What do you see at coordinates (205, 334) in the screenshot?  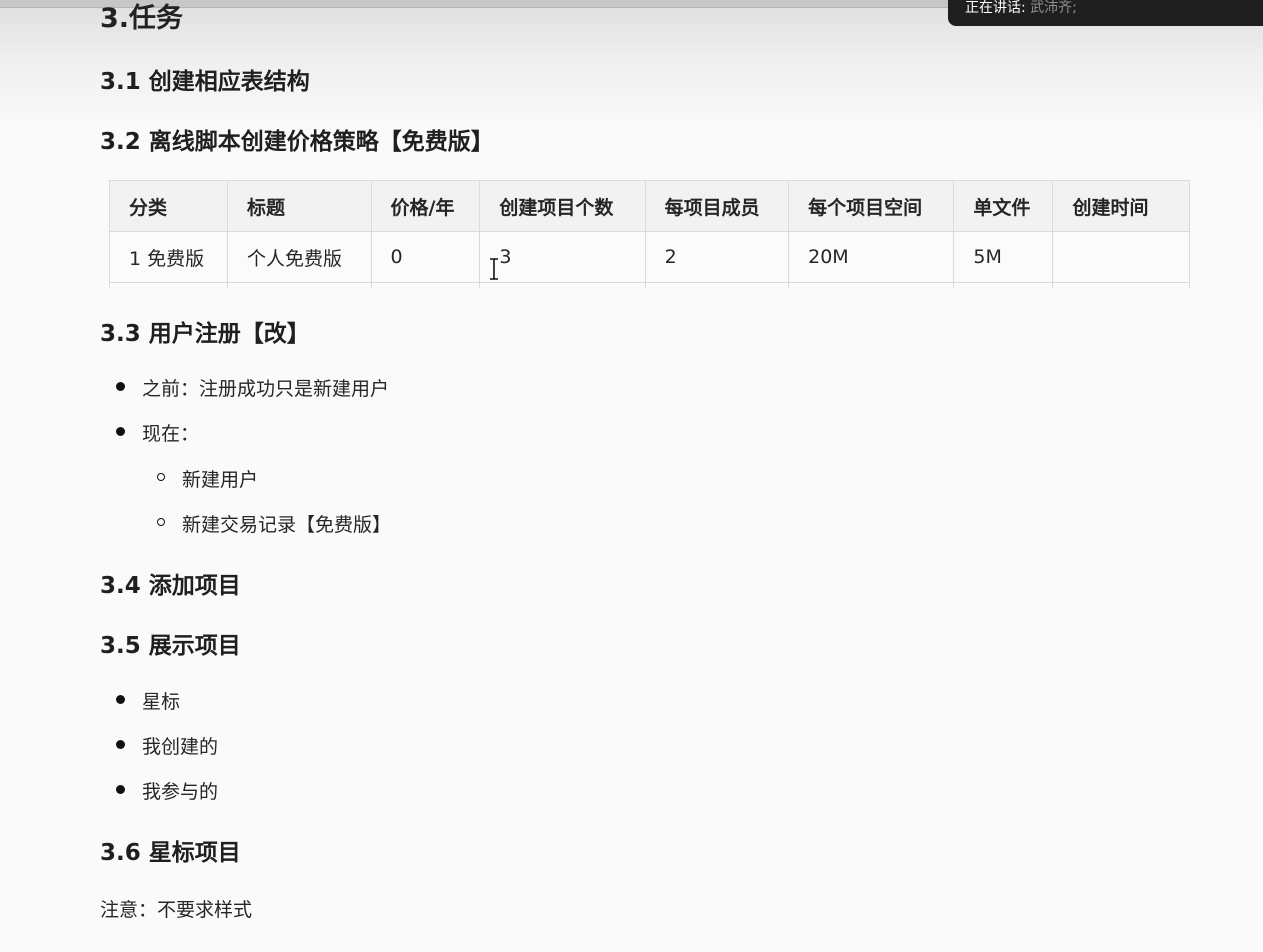 I see `section-title-3-3: 3.3 用户注册【改】` at bounding box center [205, 334].